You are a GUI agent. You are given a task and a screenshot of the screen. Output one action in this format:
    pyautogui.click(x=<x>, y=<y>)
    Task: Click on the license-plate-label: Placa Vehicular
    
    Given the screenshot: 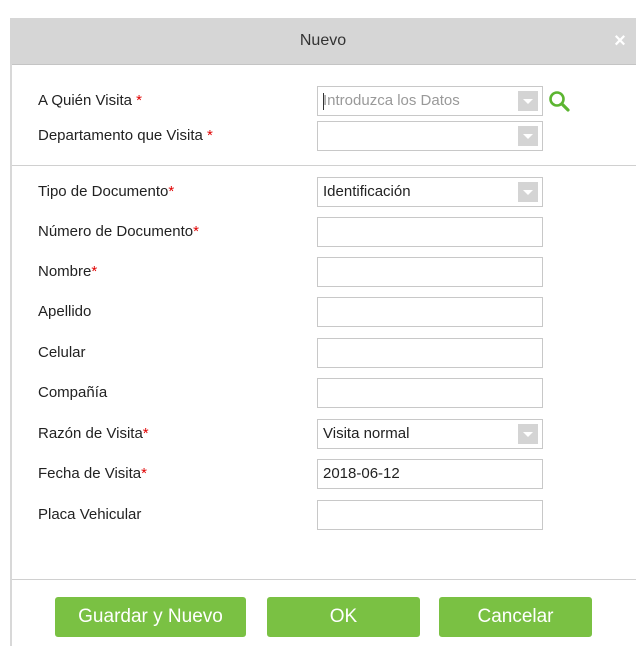 What is the action you would take?
    pyautogui.click(x=90, y=514)
    